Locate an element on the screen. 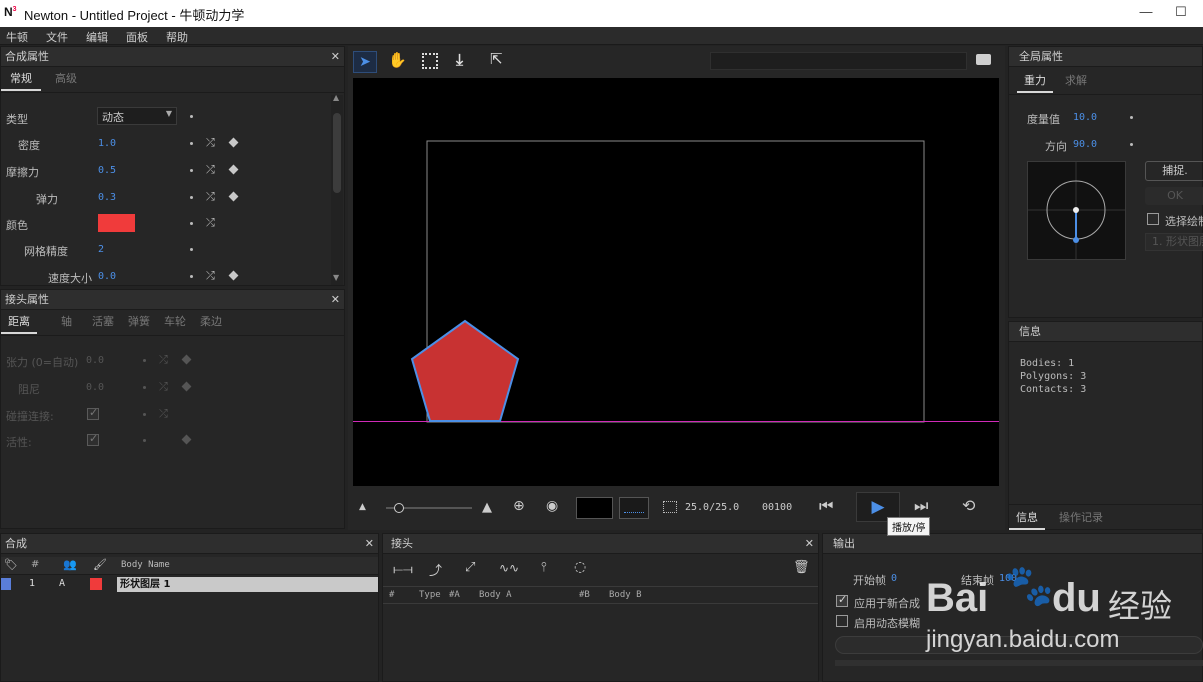 The width and height of the screenshot is (1203, 682). gravity-direction-dial is located at coordinates (1076, 210).